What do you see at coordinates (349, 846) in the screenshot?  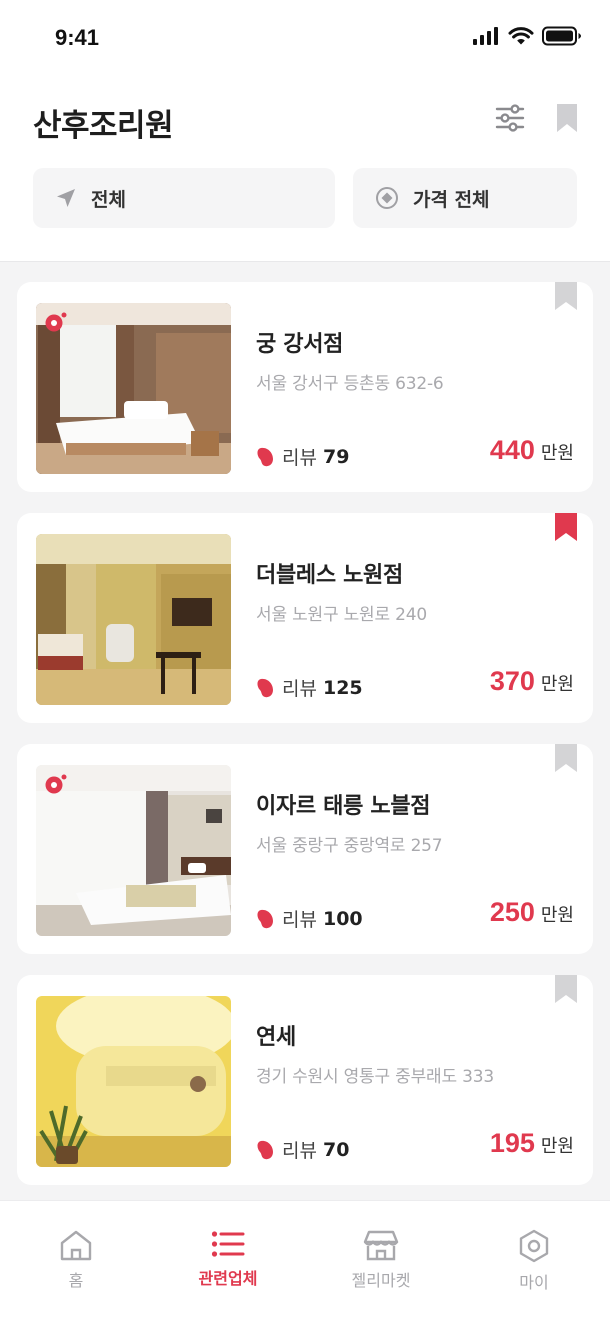 I see `listing-address: 서울 중랑구 중랑역로 257` at bounding box center [349, 846].